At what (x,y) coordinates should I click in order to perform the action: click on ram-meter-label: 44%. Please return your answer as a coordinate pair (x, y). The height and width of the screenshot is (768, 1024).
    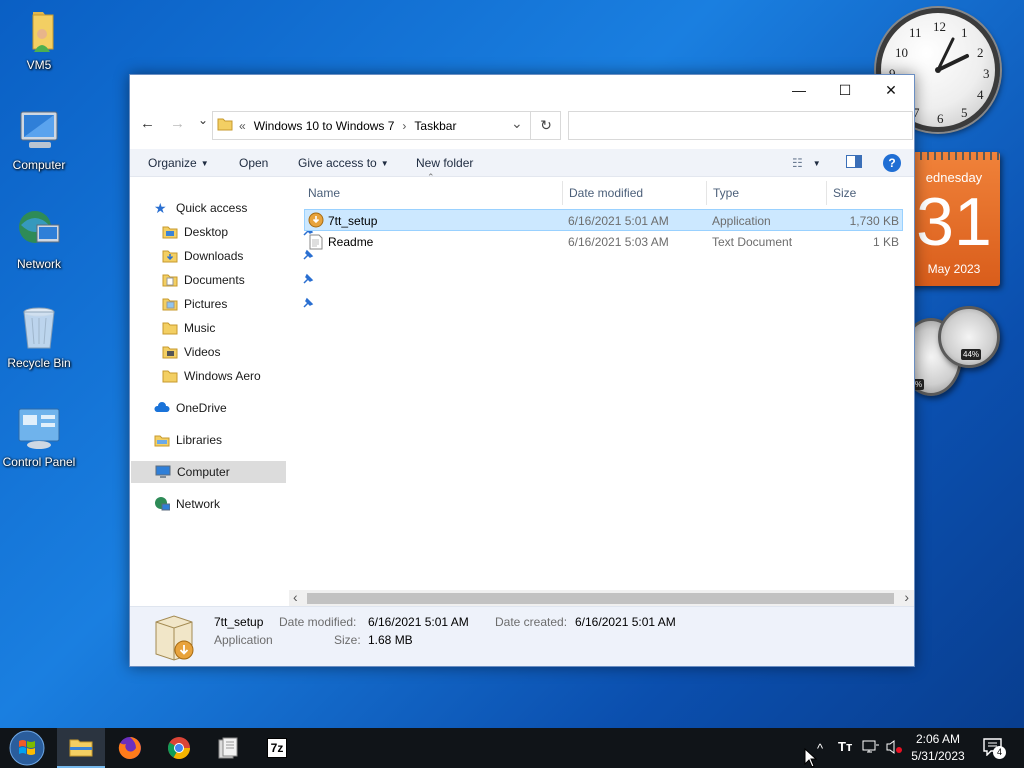
    Looking at the image, I should click on (971, 354).